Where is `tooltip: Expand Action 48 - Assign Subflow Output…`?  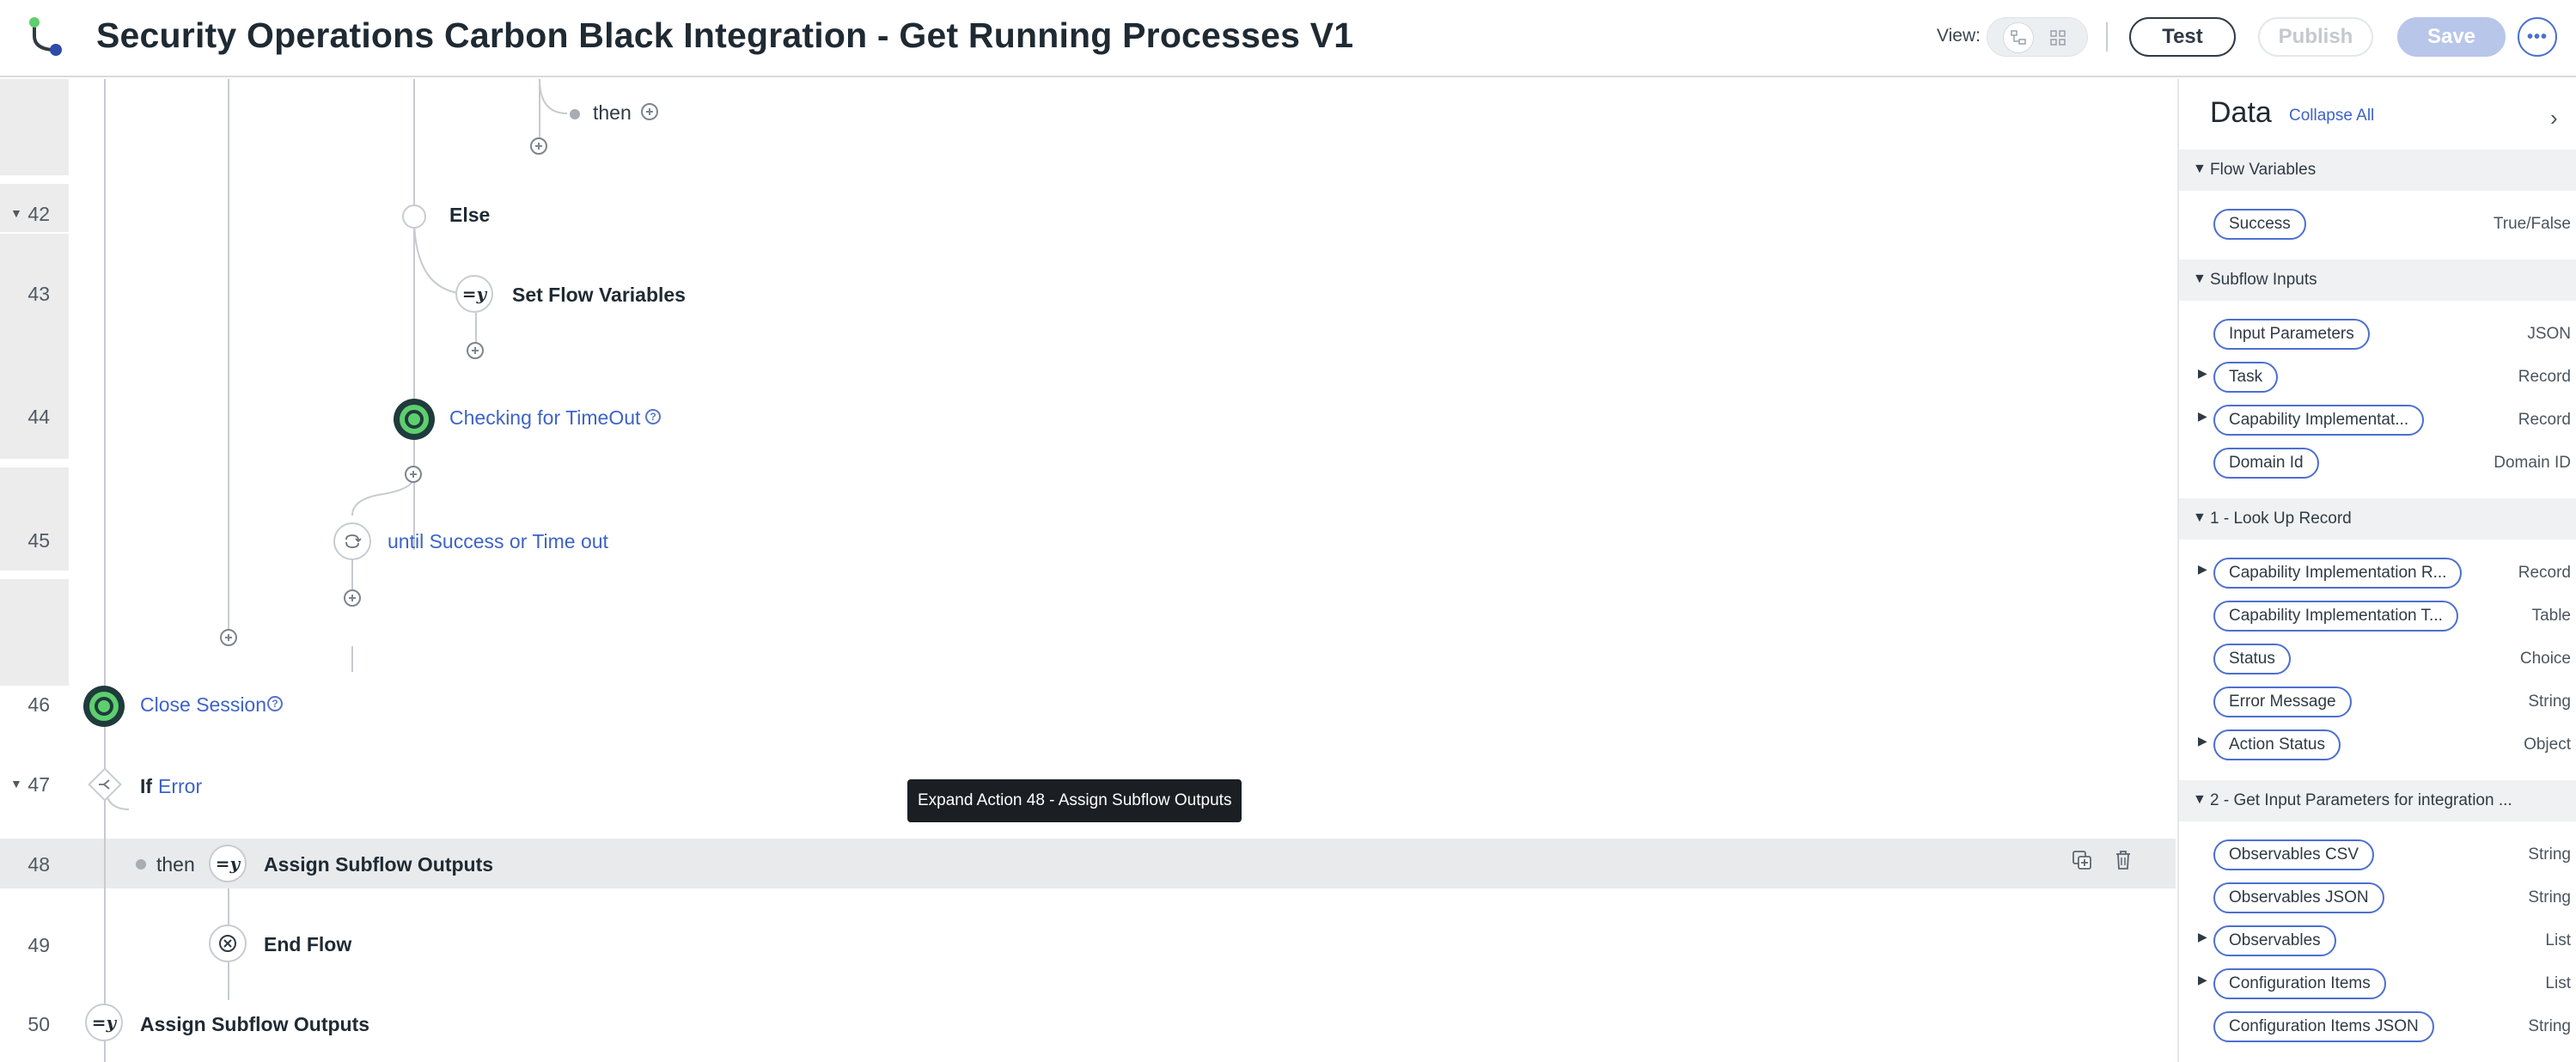
tooltip: Expand Action 48 - Assign Subflow Output… is located at coordinates (1074, 800).